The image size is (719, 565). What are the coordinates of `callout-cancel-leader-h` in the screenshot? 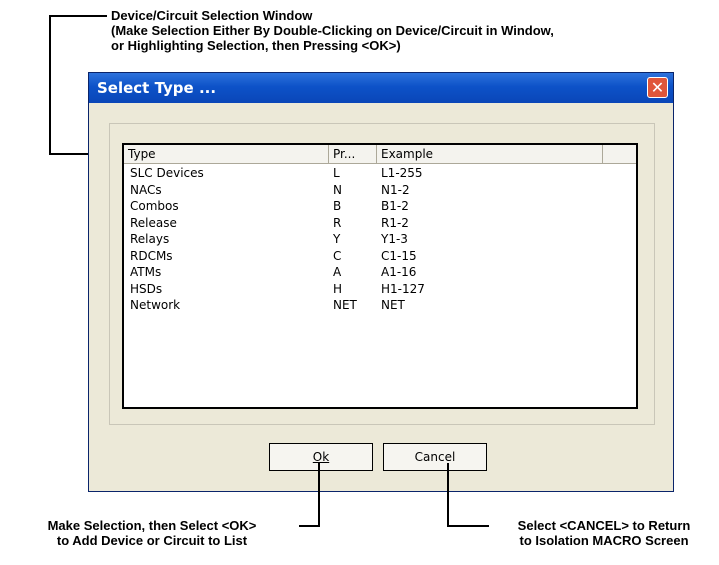 It's located at (468, 526).